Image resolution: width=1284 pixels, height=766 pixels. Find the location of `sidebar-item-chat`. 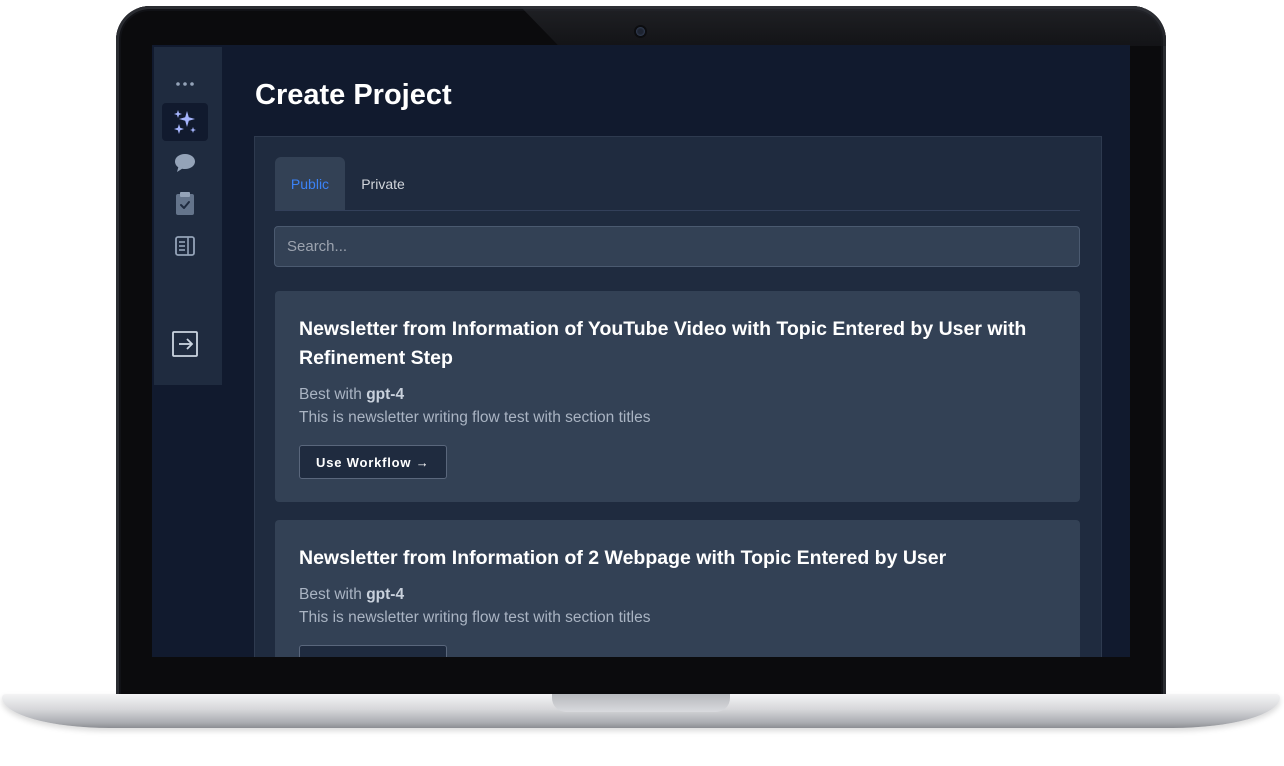

sidebar-item-chat is located at coordinates (185, 163).